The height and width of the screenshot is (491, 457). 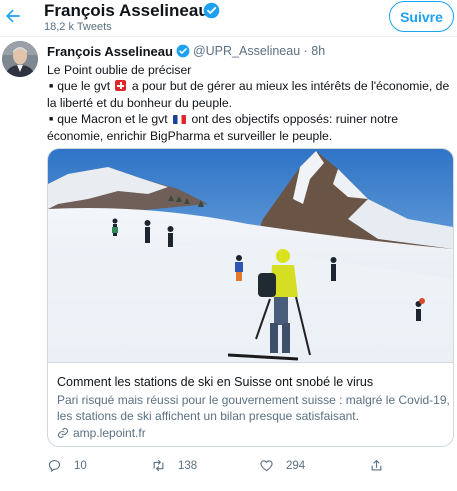 I want to click on tweet-line: la liberté et du bonheur du peuple., so click(x=139, y=103).